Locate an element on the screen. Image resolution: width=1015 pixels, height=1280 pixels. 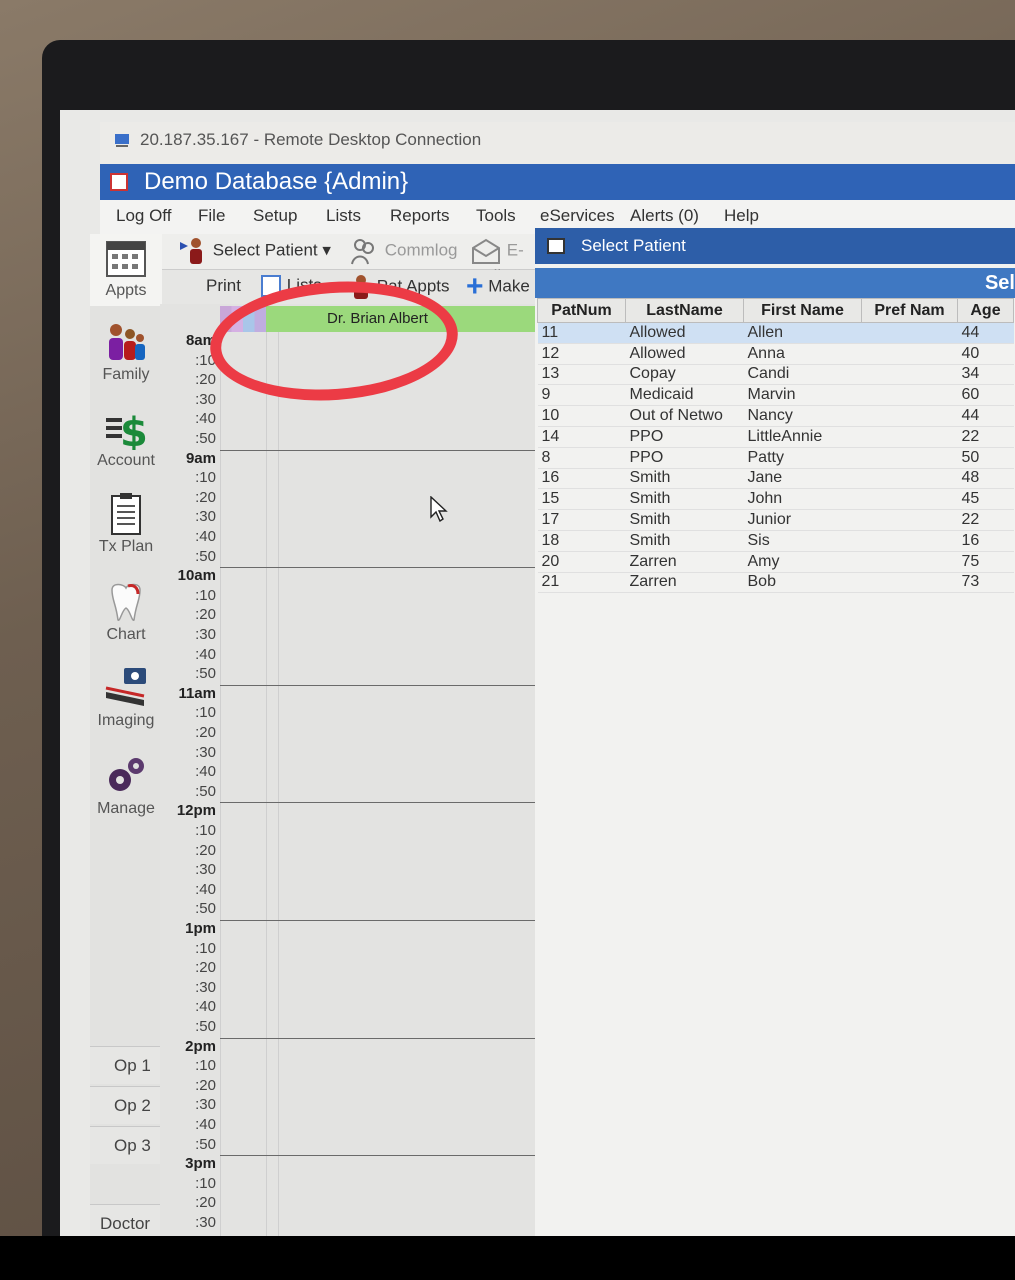
app-title: Demo Database {Admin} is located at coordinates (276, 181).